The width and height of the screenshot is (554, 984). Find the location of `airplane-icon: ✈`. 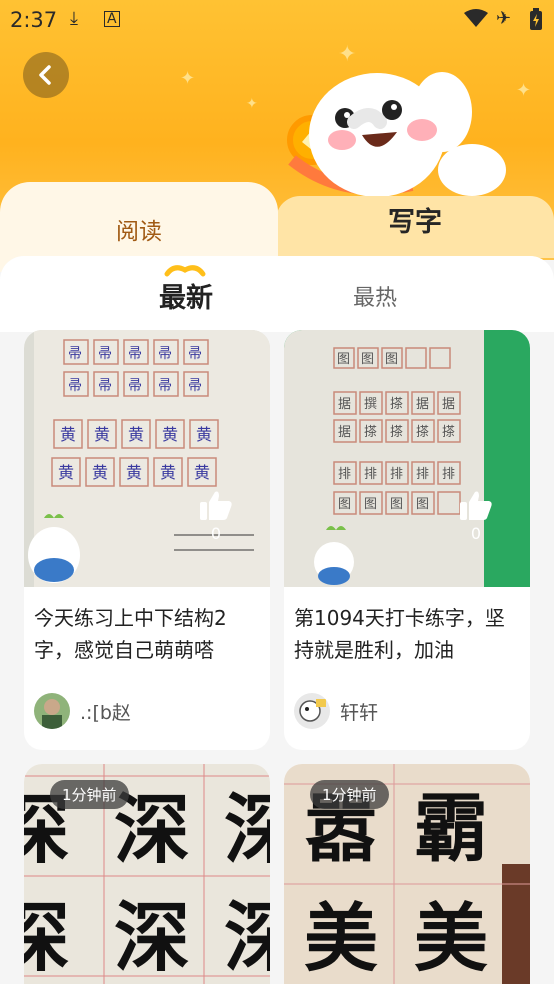

airplane-icon: ✈ is located at coordinates (504, 18).